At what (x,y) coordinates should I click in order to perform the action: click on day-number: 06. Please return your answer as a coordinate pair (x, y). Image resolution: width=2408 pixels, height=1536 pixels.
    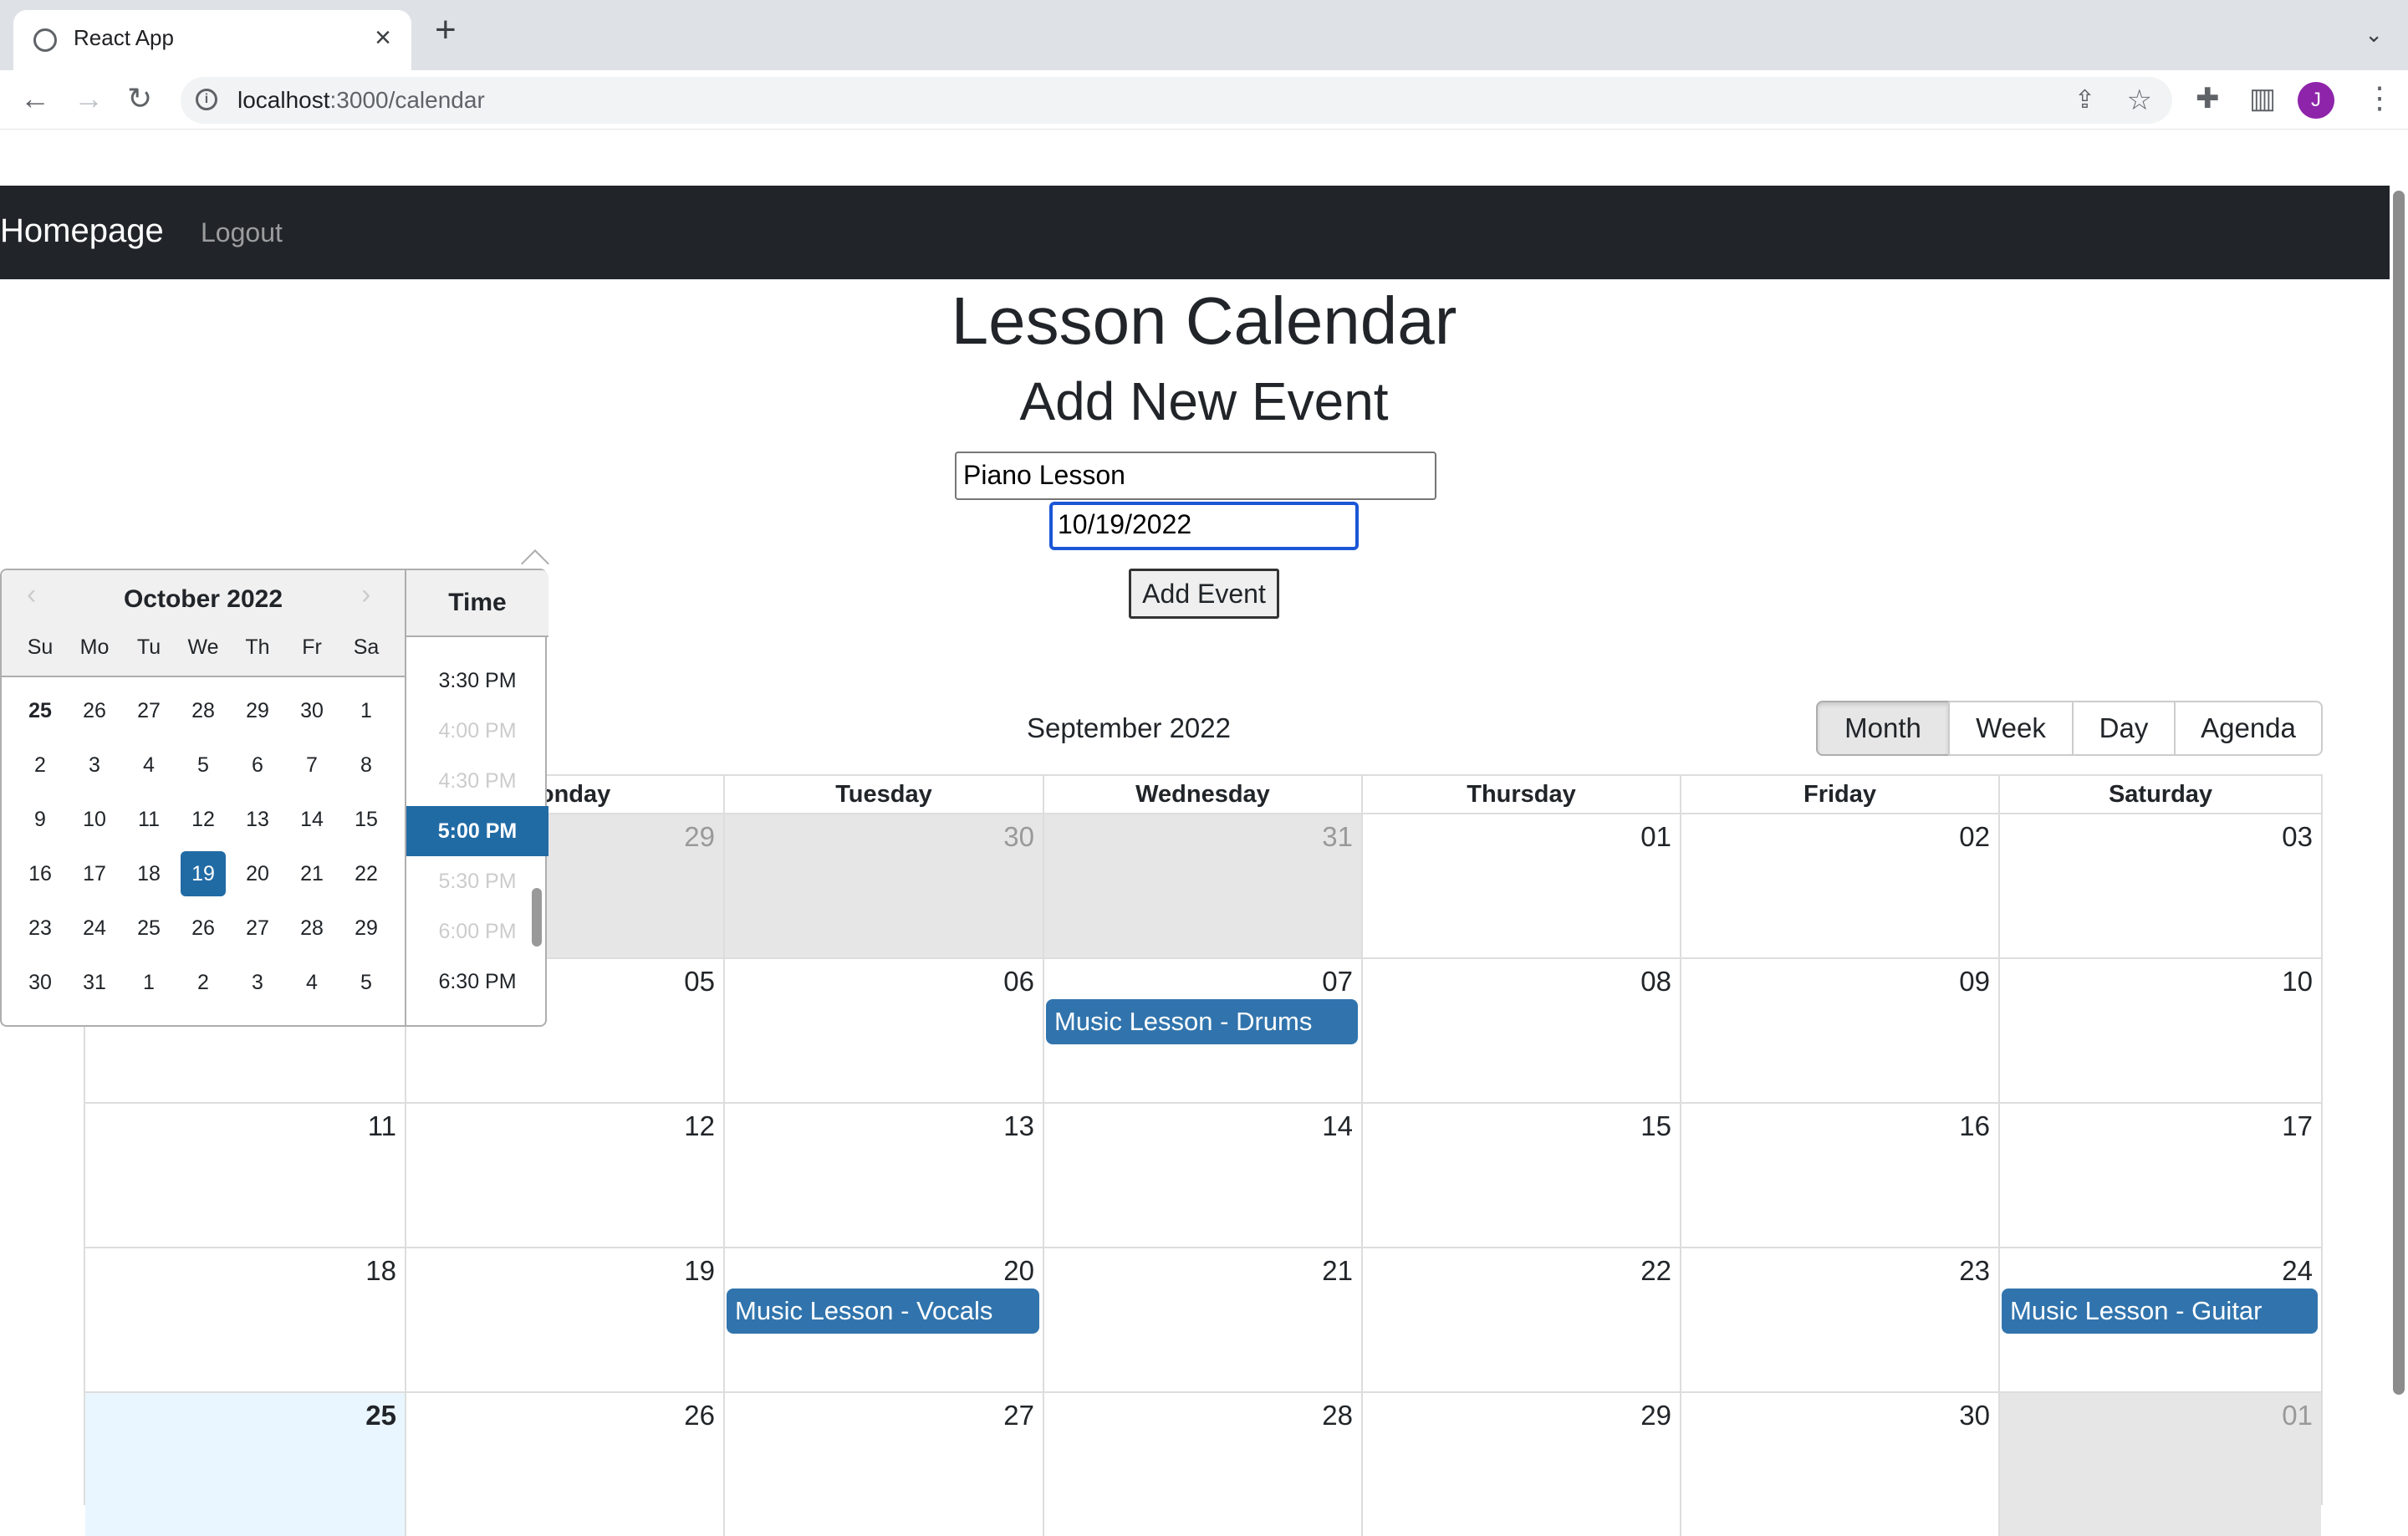
    Looking at the image, I should click on (1018, 982).